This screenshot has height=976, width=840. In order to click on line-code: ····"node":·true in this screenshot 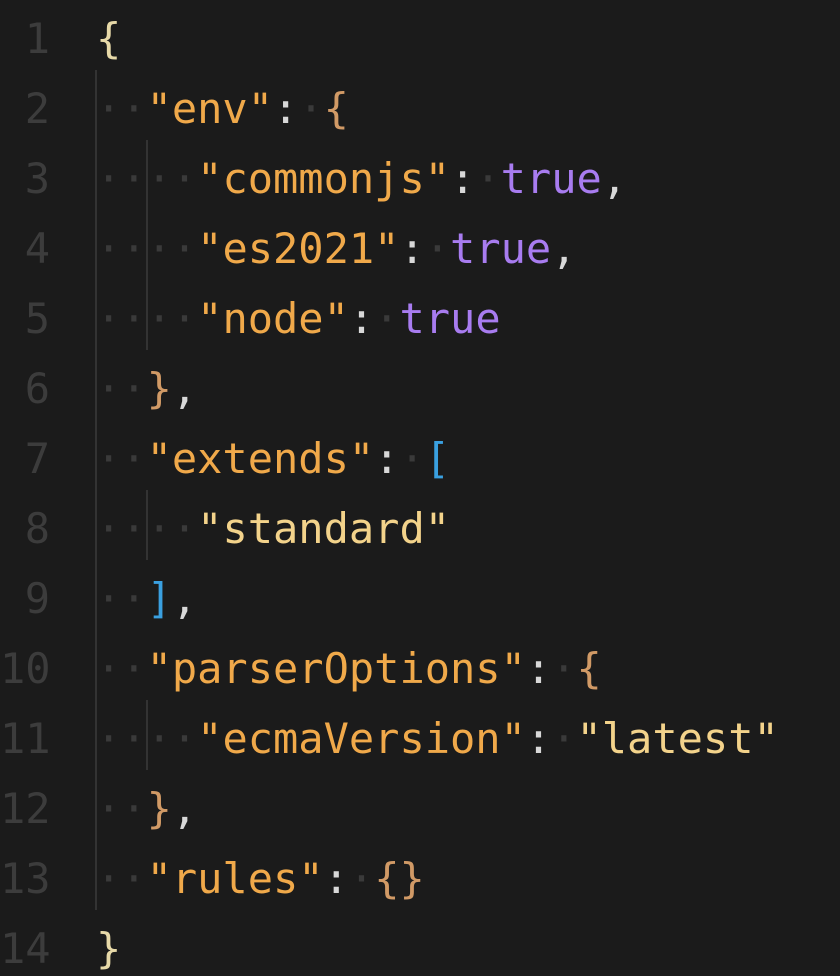, I will do `click(298, 319)`.